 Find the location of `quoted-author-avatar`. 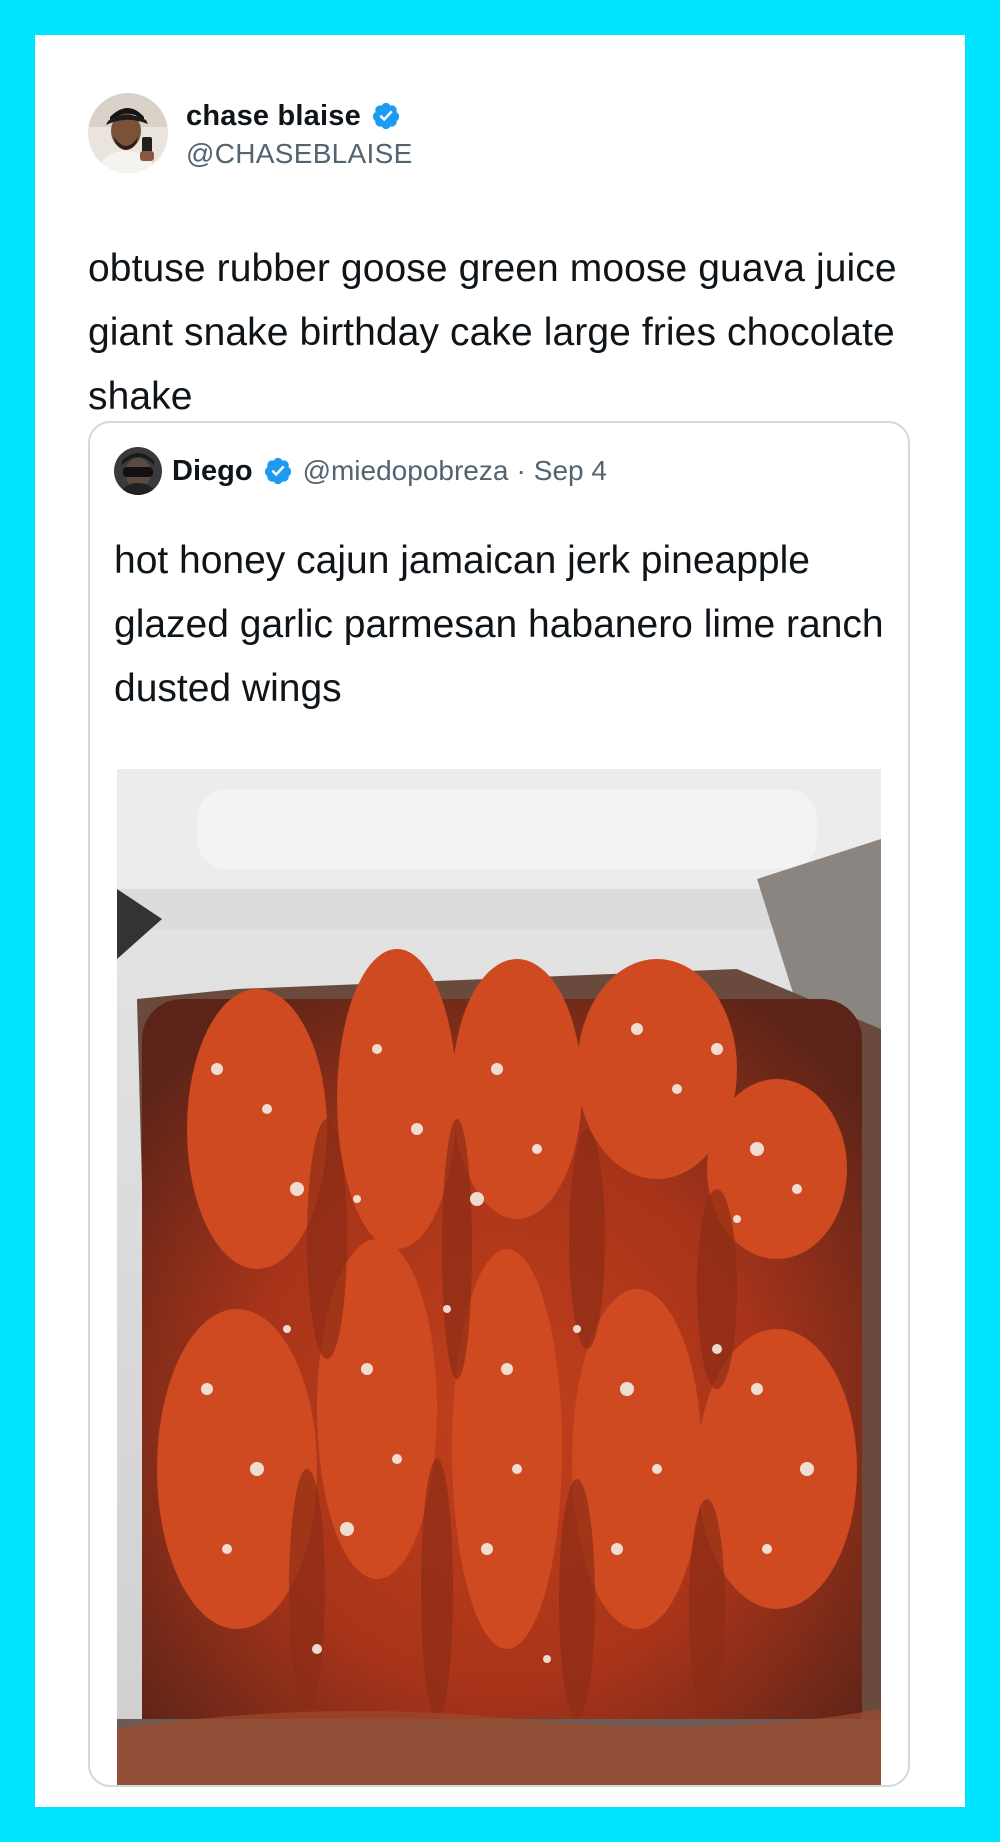

quoted-author-avatar is located at coordinates (138, 471).